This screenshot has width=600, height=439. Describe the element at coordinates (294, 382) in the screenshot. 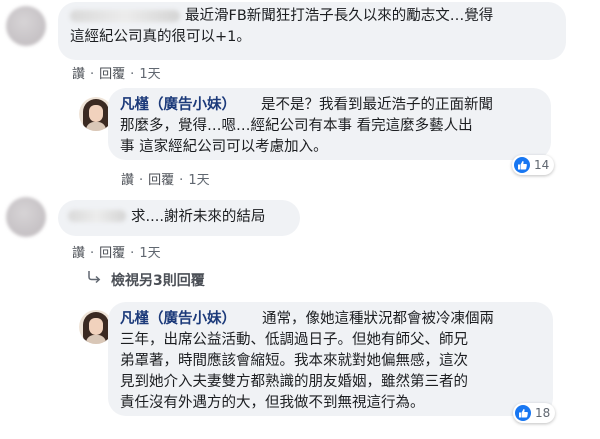

I see `reply-text-line: 見到她介入夫妻雙方都熟識的朋友婚姻，雖然第三者的` at that location.